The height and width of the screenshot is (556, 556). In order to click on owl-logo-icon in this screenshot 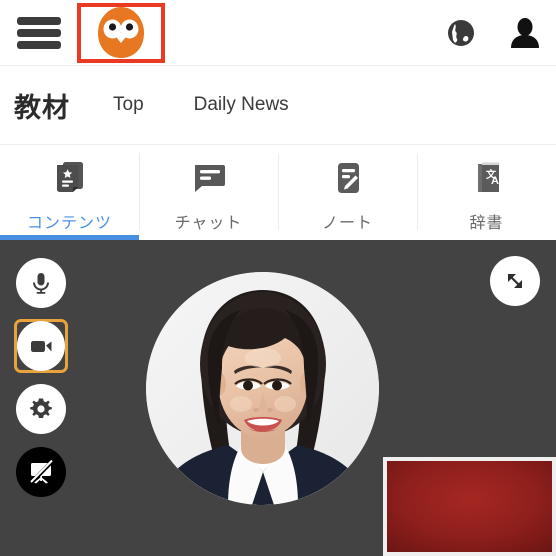, I will do `click(121, 33)`.